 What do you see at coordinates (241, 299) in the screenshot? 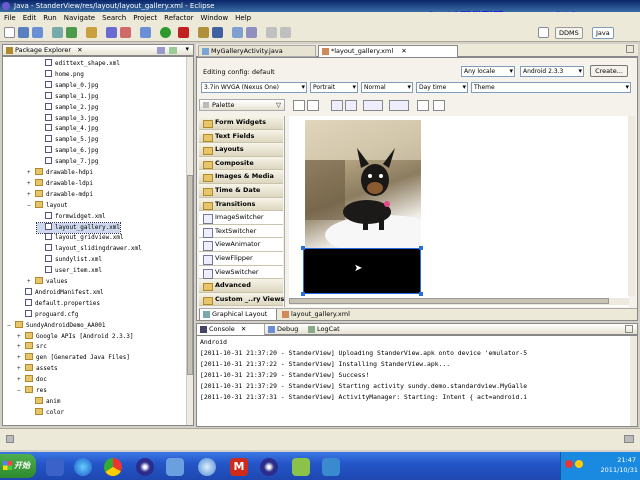
I see `palette-category: Custom _..ry Views` at bounding box center [241, 299].